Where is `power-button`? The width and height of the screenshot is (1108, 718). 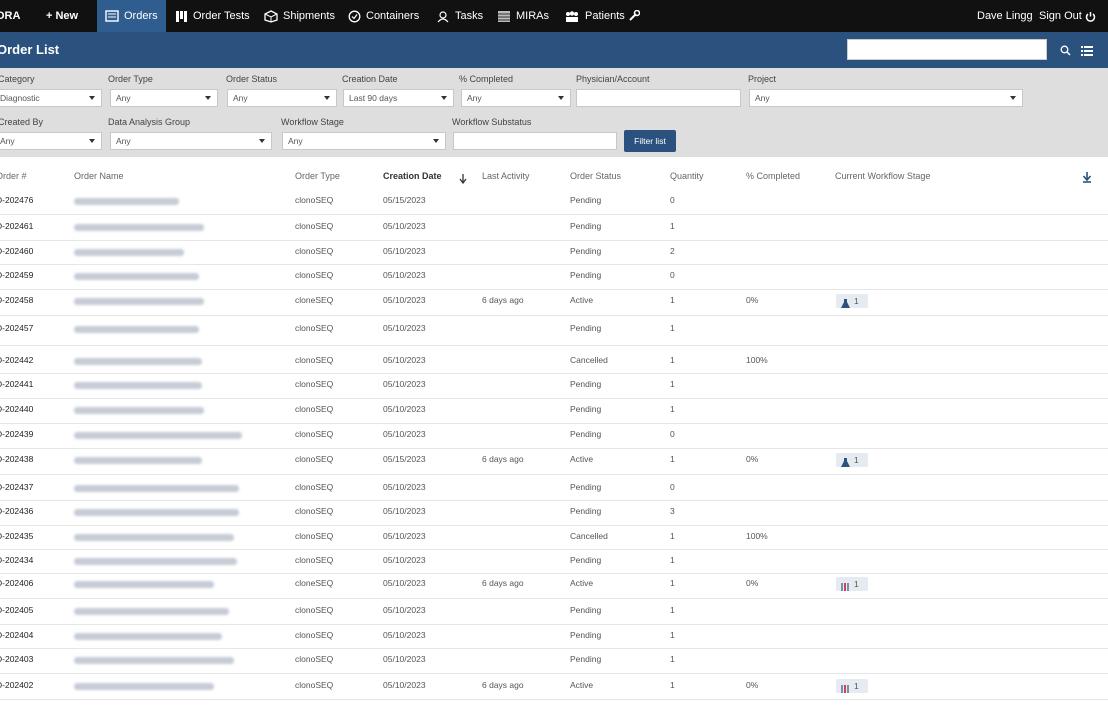
power-button is located at coordinates (1090, 16).